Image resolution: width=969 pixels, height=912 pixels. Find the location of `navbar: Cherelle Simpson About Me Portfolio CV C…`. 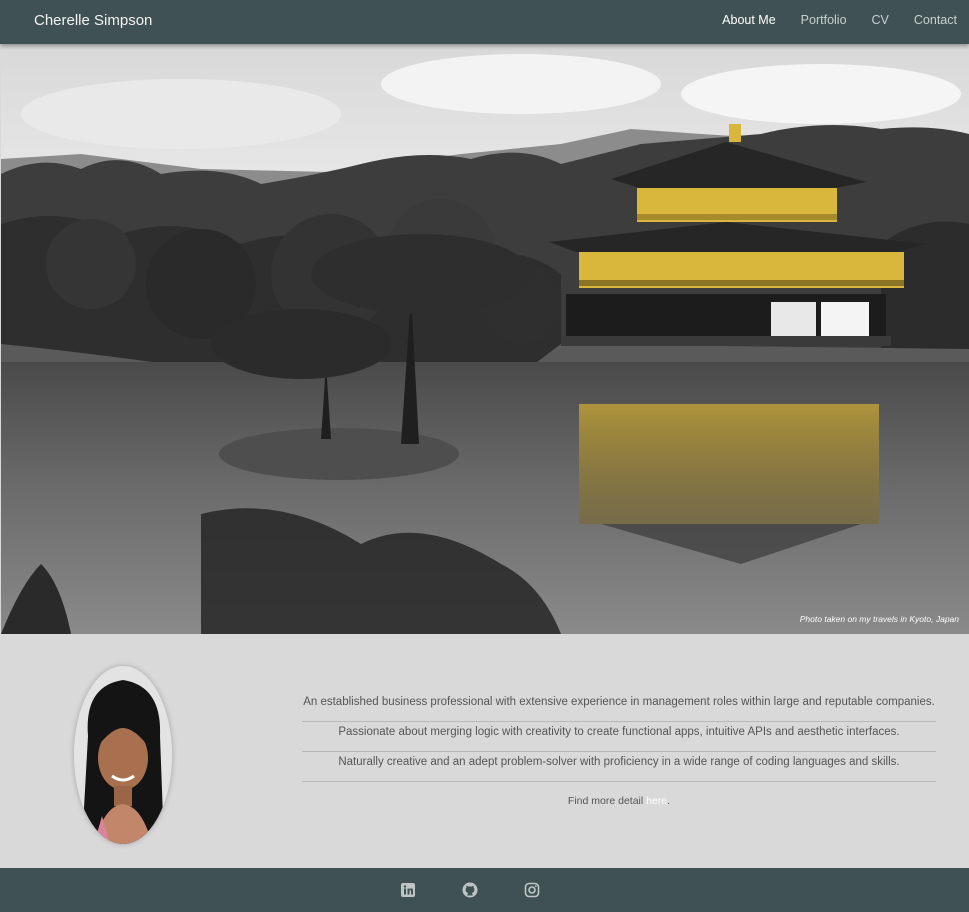

navbar: Cherelle Simpson About Me Portfolio CV C… is located at coordinates (484, 22).